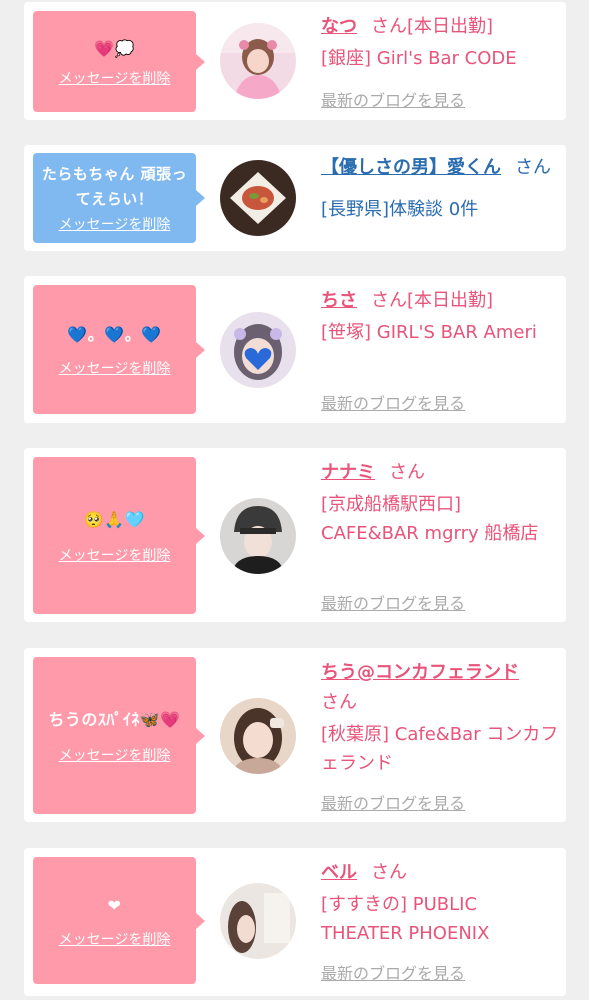 This screenshot has height=1000, width=589. Describe the element at coordinates (440, 749) in the screenshot. I see `shop-name: [秋葉原] Cafe&Bar コンカフェランド` at that location.